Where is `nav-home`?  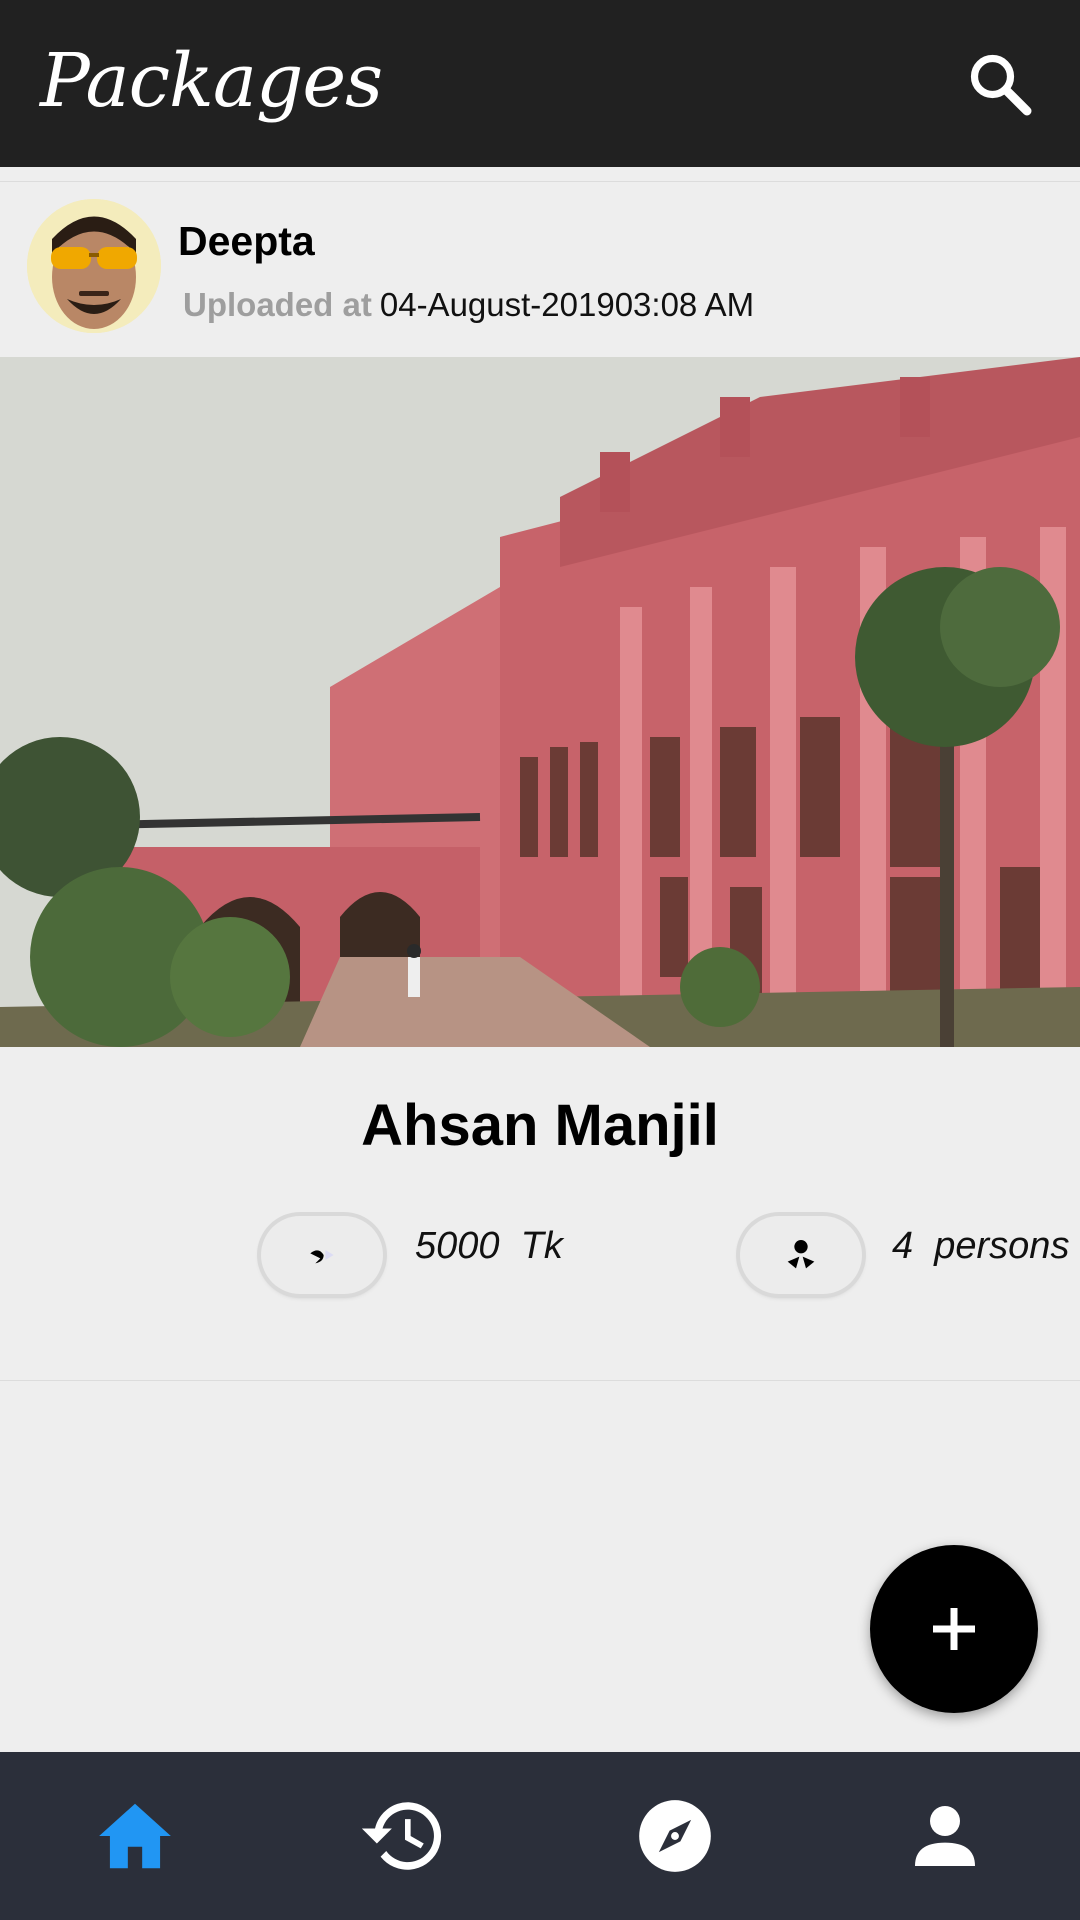
nav-home is located at coordinates (135, 1836).